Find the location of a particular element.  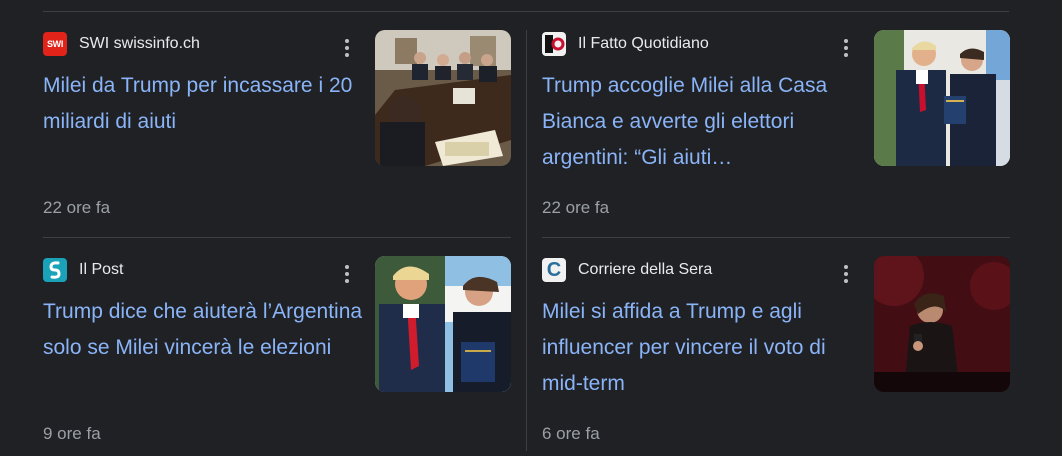

timestamp: 9 ore fa is located at coordinates (72, 433).